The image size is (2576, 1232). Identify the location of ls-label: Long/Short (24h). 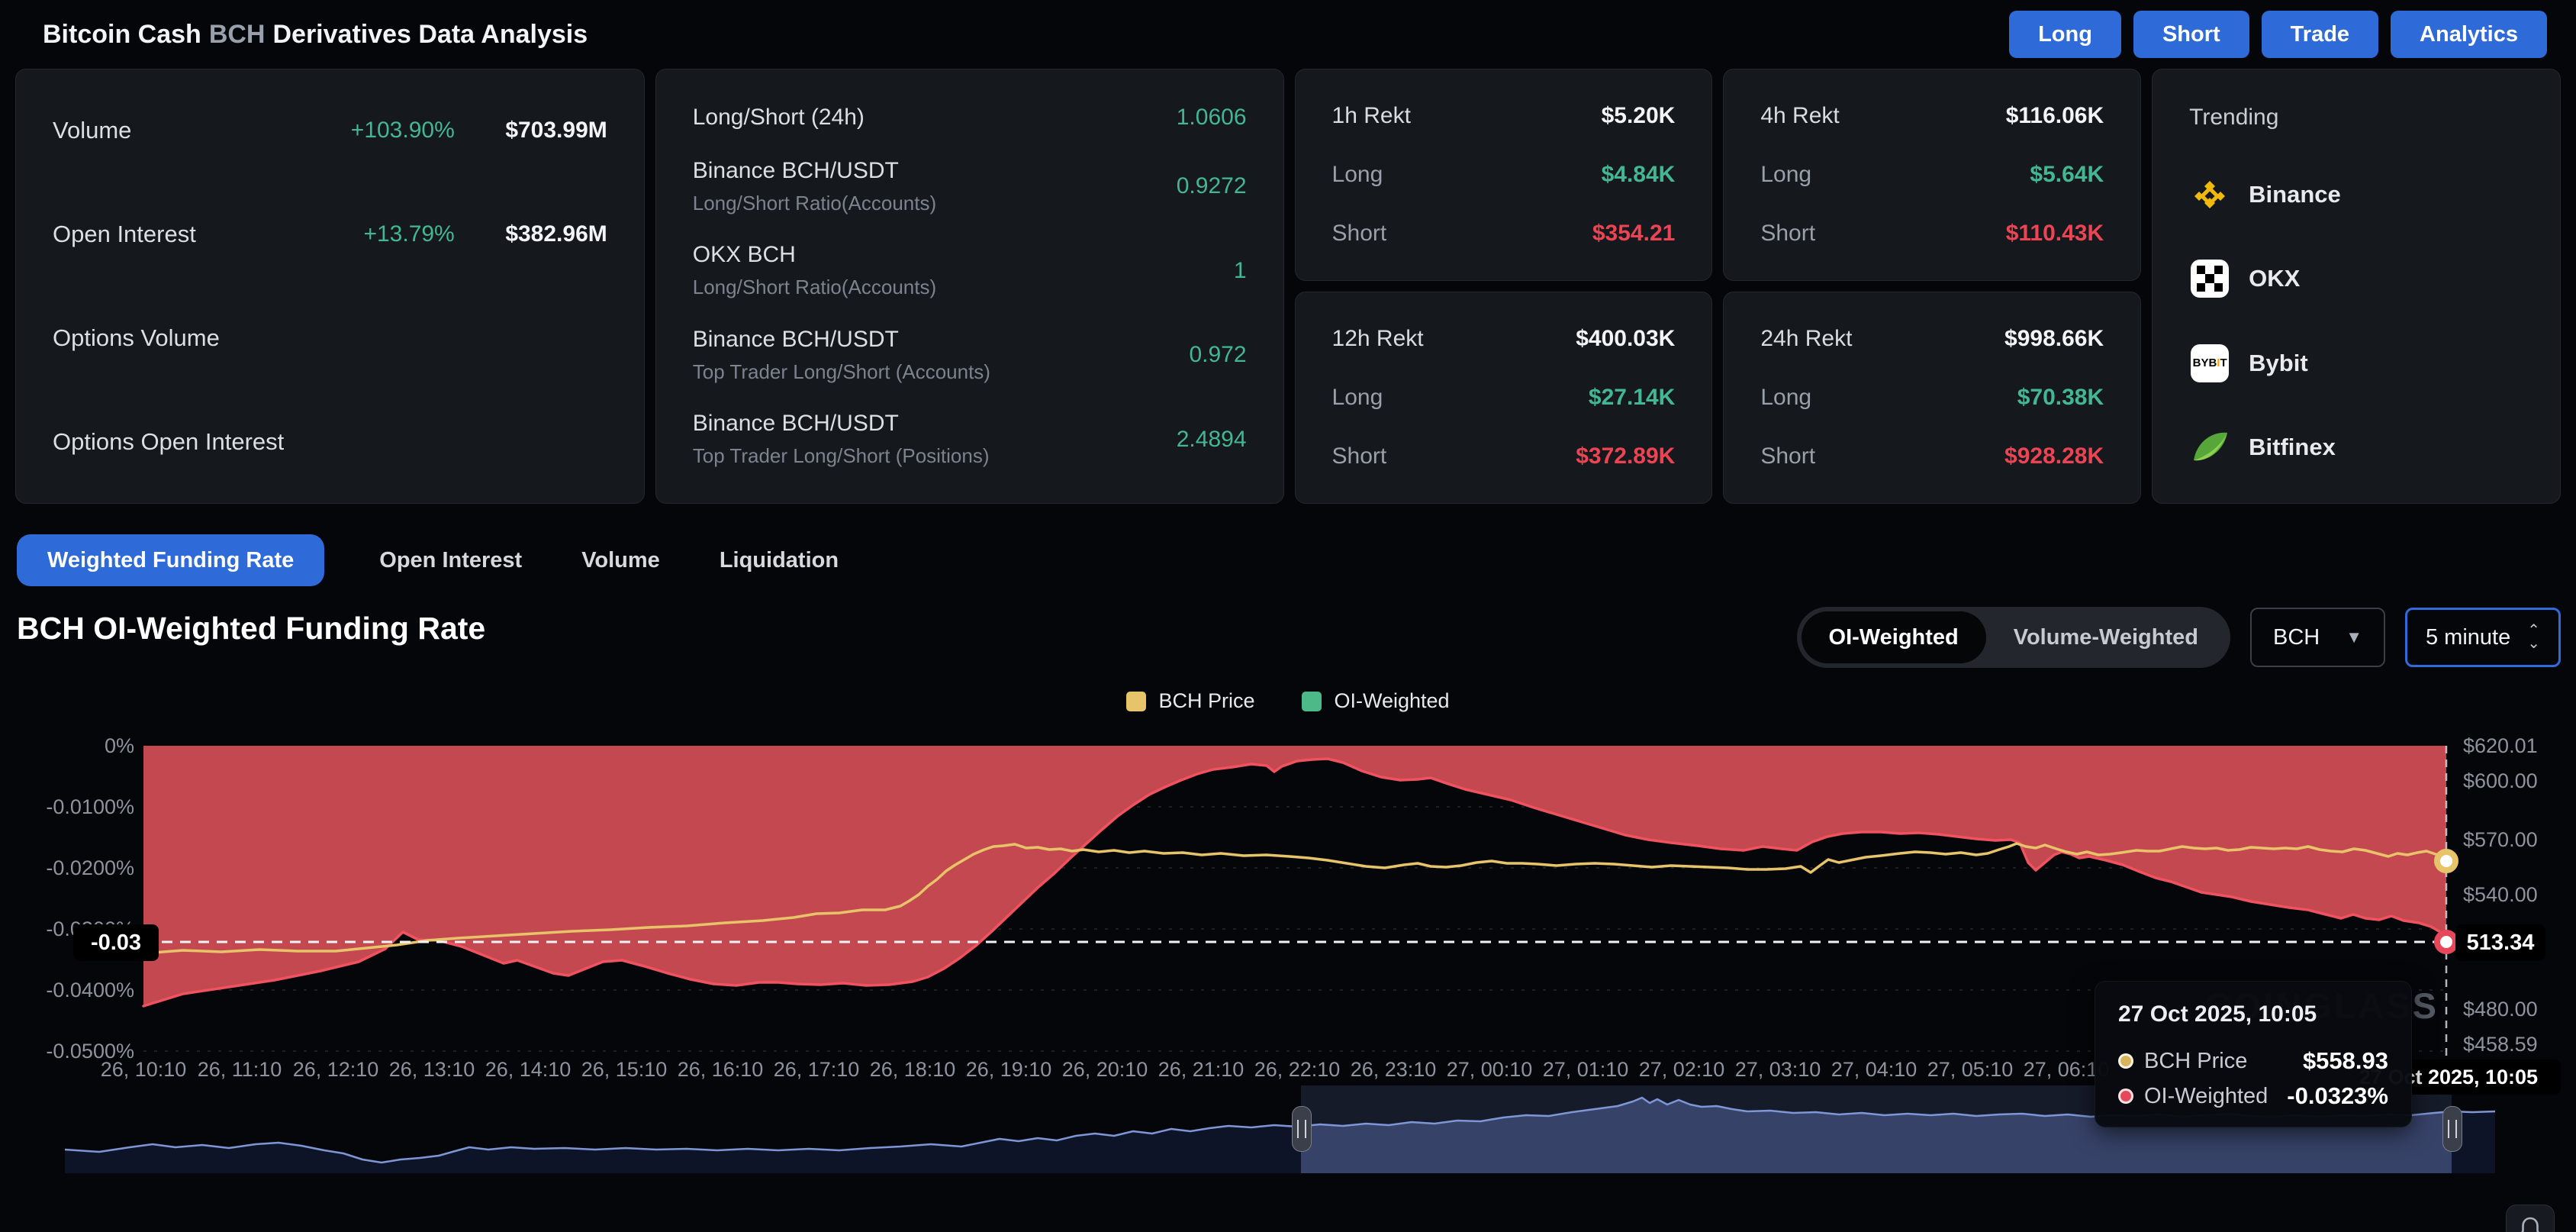
(778, 118).